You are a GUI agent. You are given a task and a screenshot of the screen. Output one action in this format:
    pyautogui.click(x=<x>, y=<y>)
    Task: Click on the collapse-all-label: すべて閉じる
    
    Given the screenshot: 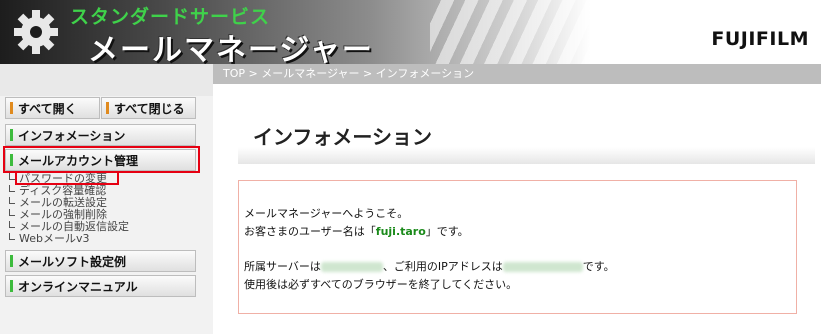 What is the action you would take?
    pyautogui.click(x=149, y=108)
    